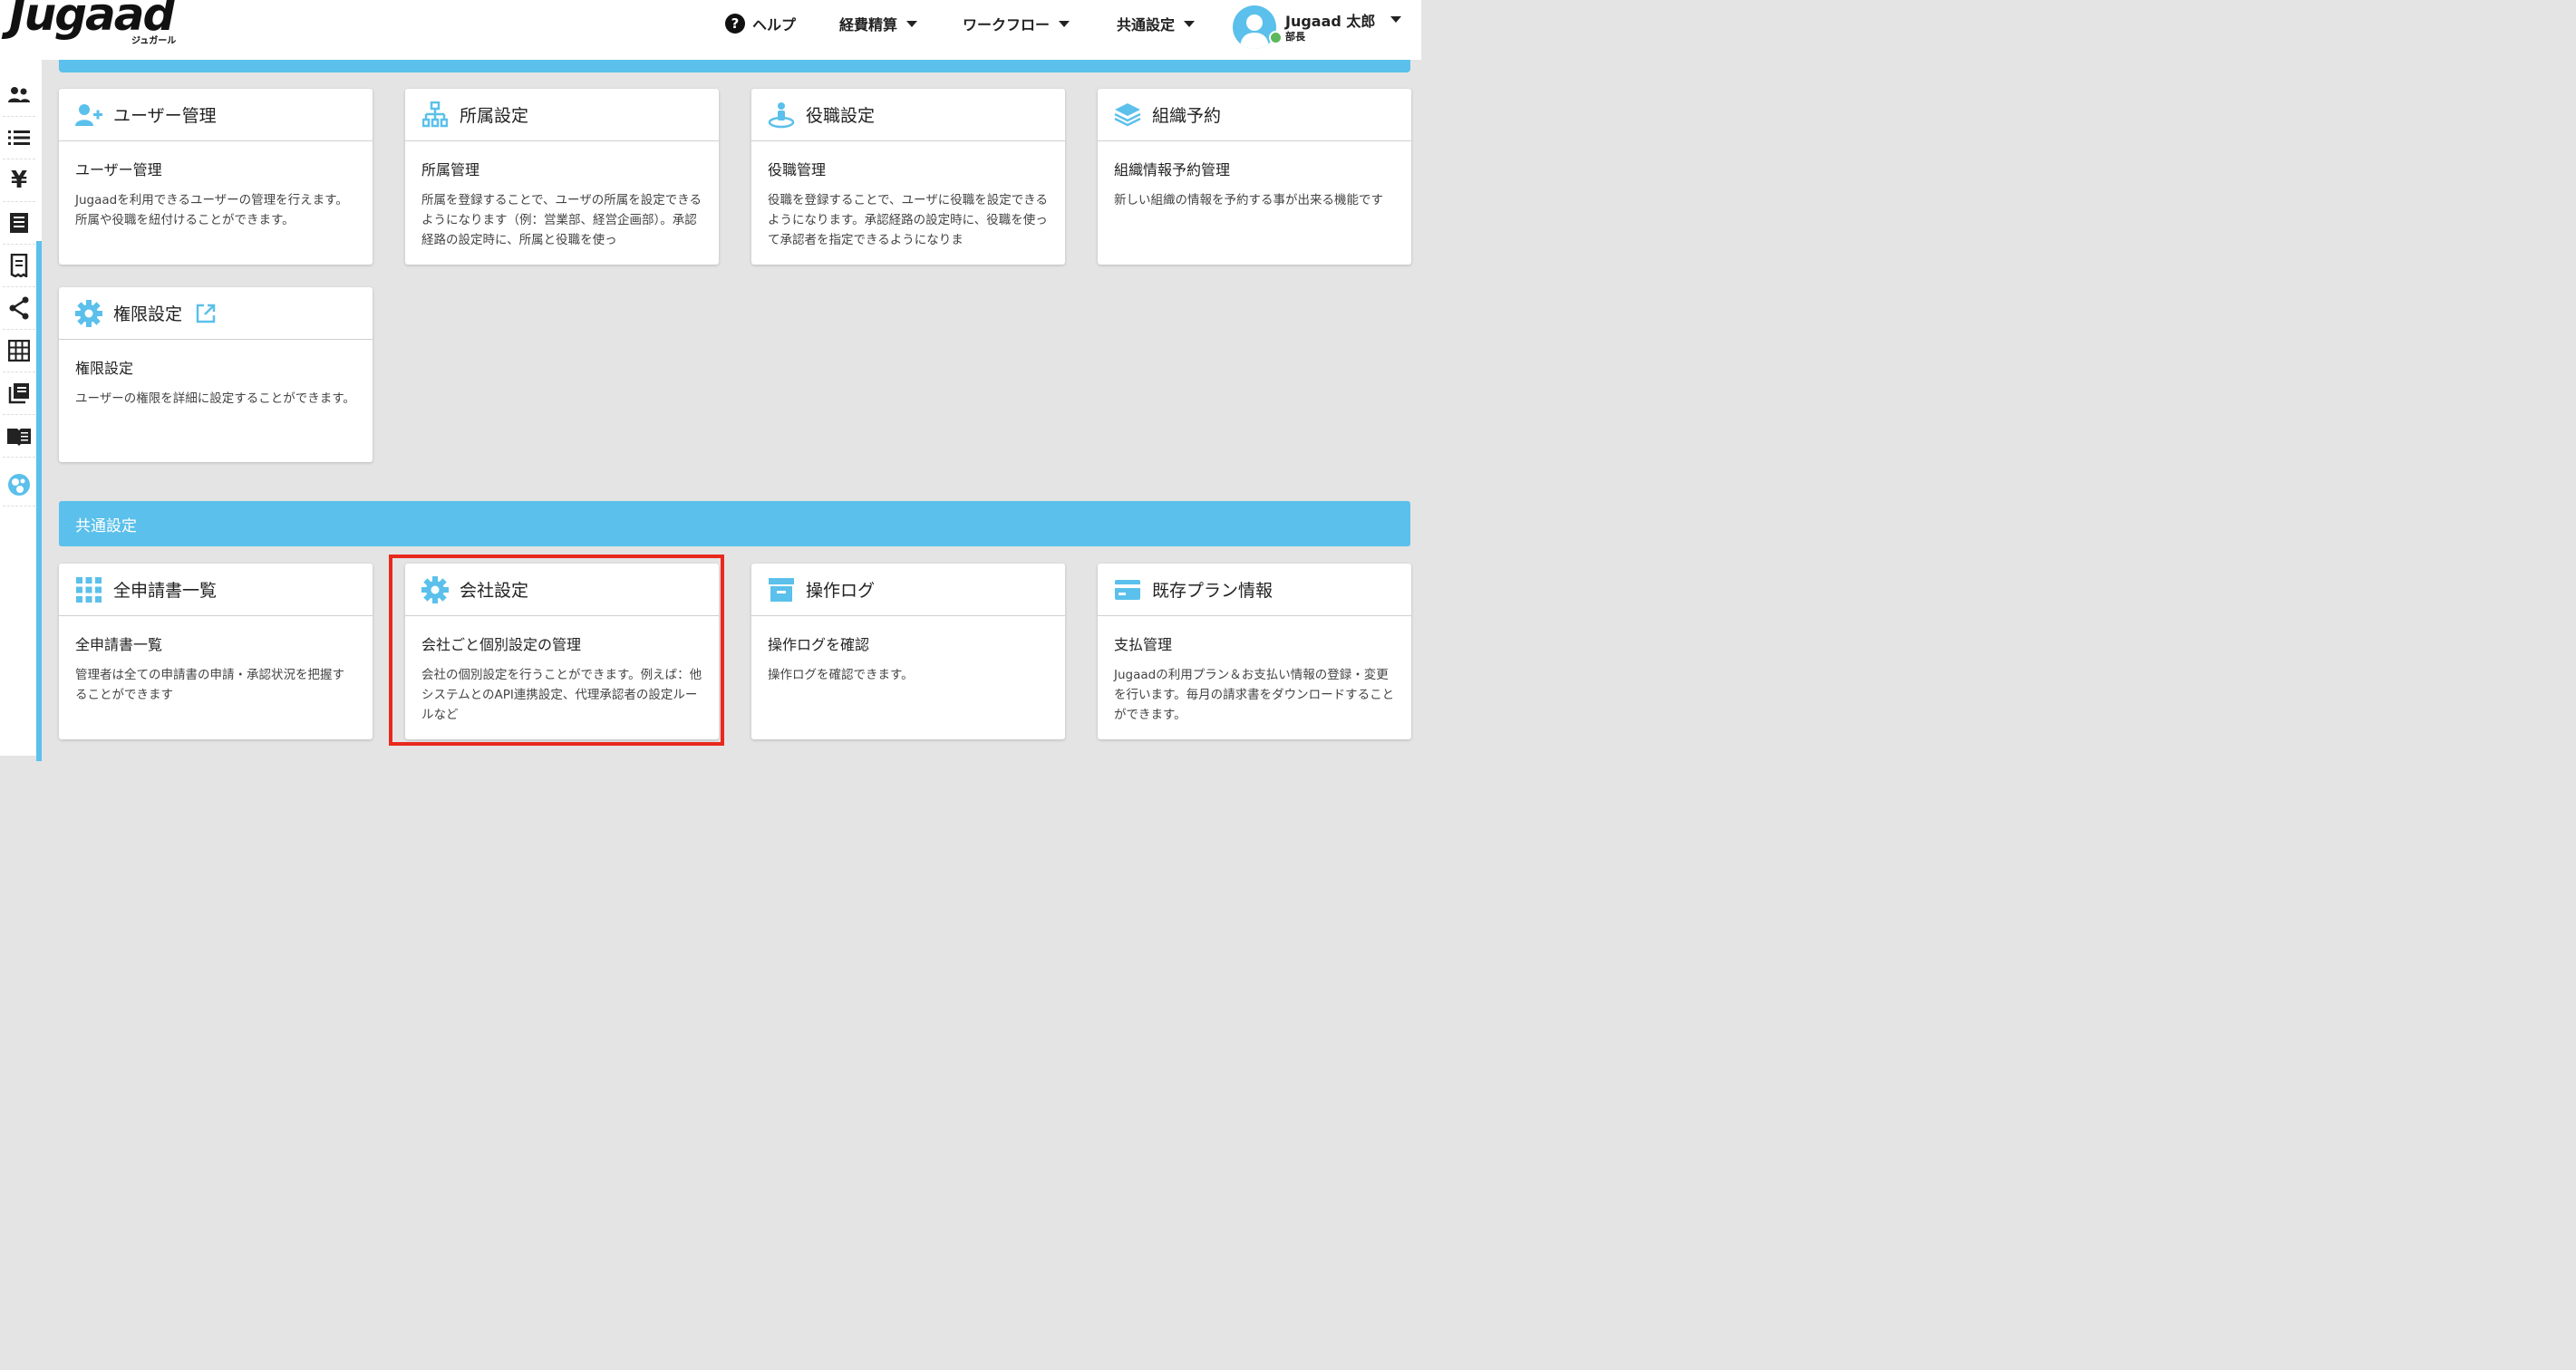  I want to click on section-label: 共通設定, so click(106, 525).